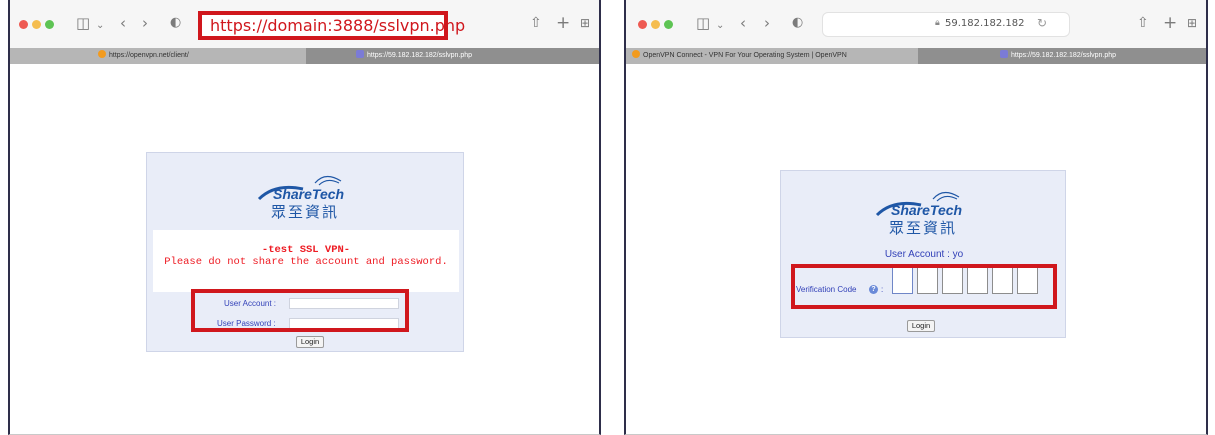 The image size is (1215, 435). I want to click on address-host: 59.182.182.182, so click(985, 23).